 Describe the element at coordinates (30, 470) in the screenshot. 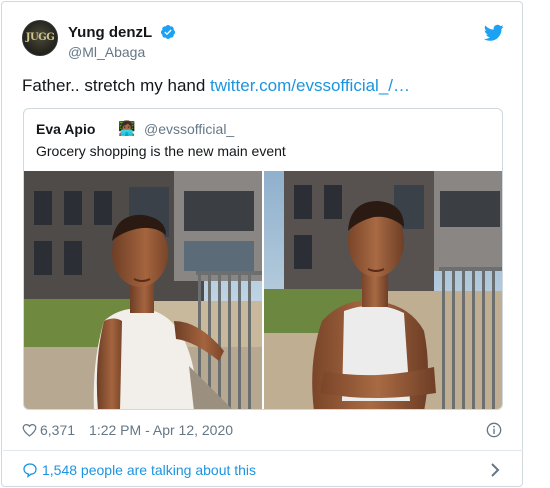

I see `speech-bubble-icon` at that location.